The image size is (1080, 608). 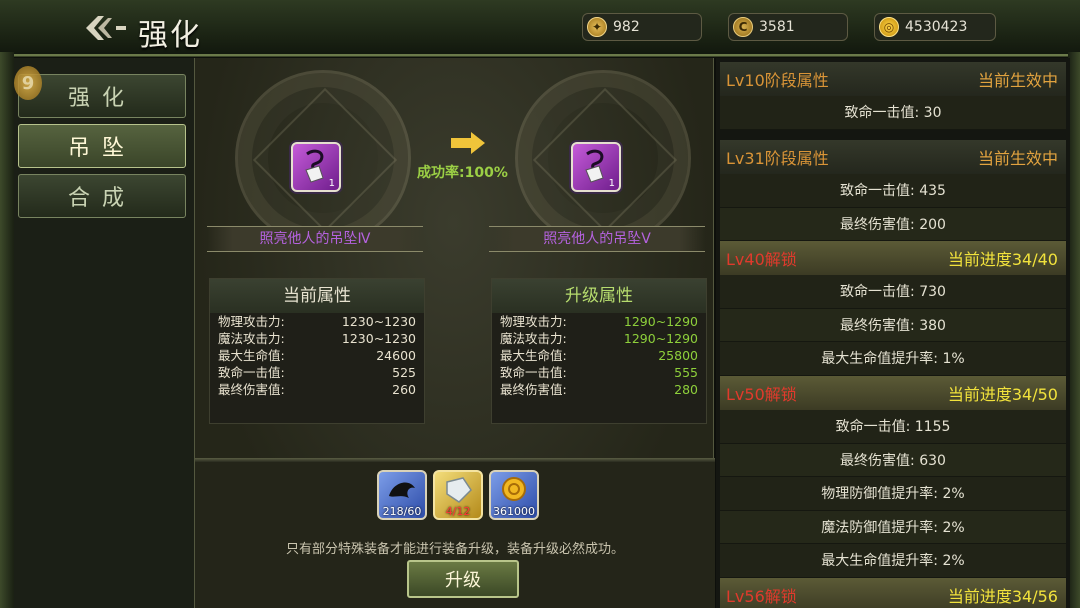 What do you see at coordinates (893, 325) in the screenshot?
I see `stage-row: 最终伤害值: 380` at bounding box center [893, 325].